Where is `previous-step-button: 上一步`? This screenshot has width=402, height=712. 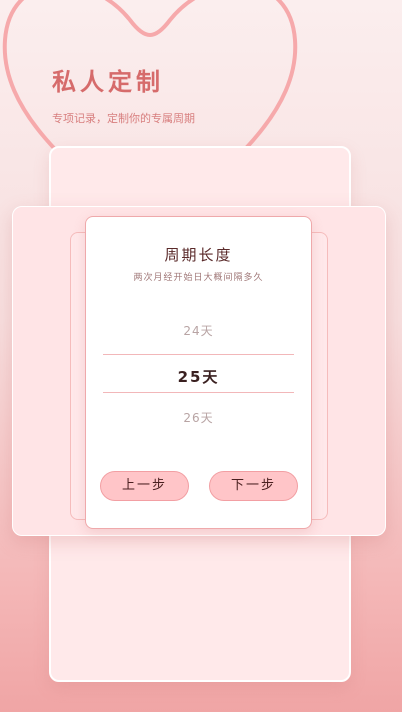
previous-step-button: 上一步 is located at coordinates (144, 486).